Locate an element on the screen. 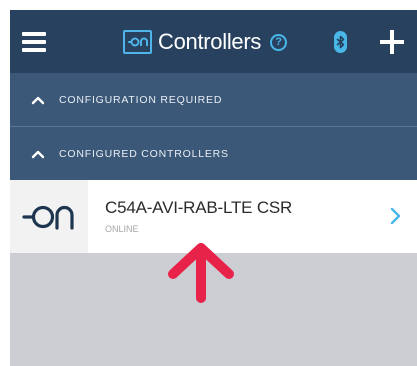 The width and height of the screenshot is (417, 366). controller-status: ONLINE is located at coordinates (122, 229).